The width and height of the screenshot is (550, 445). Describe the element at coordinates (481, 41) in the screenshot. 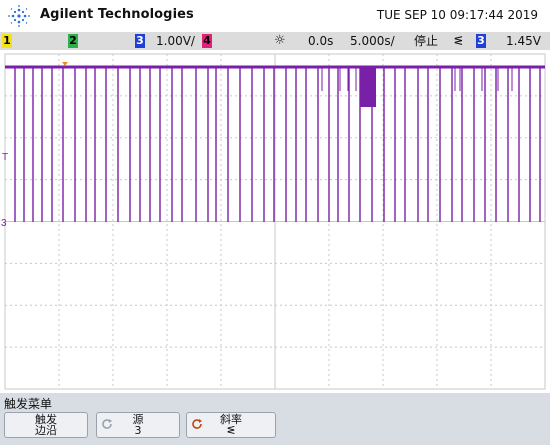

I see `trigger-source-indicator: 3` at that location.